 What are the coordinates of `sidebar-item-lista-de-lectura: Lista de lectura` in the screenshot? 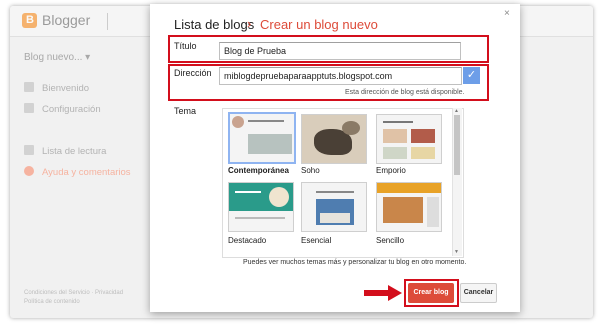 It's located at (65, 151).